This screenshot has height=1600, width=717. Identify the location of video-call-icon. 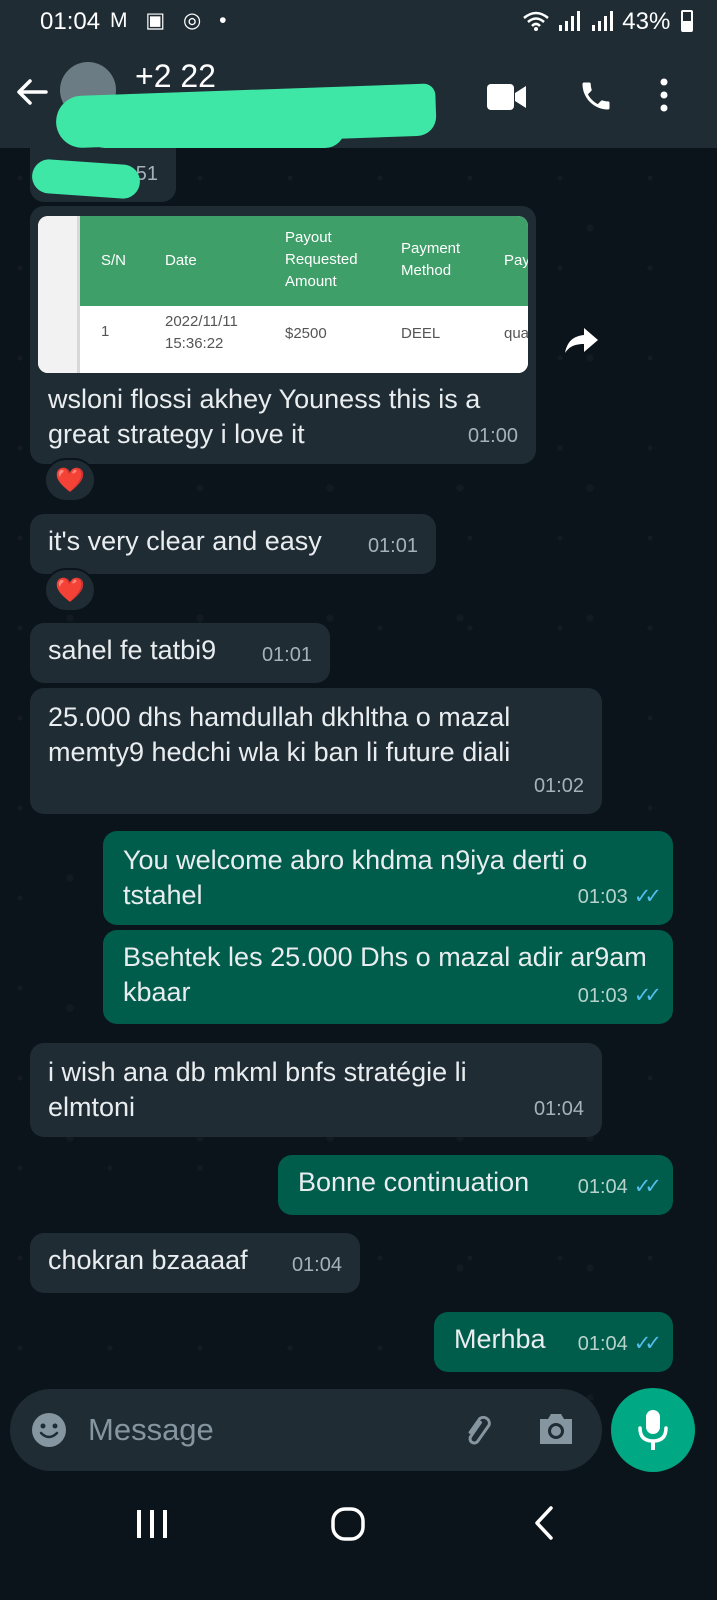
(507, 97).